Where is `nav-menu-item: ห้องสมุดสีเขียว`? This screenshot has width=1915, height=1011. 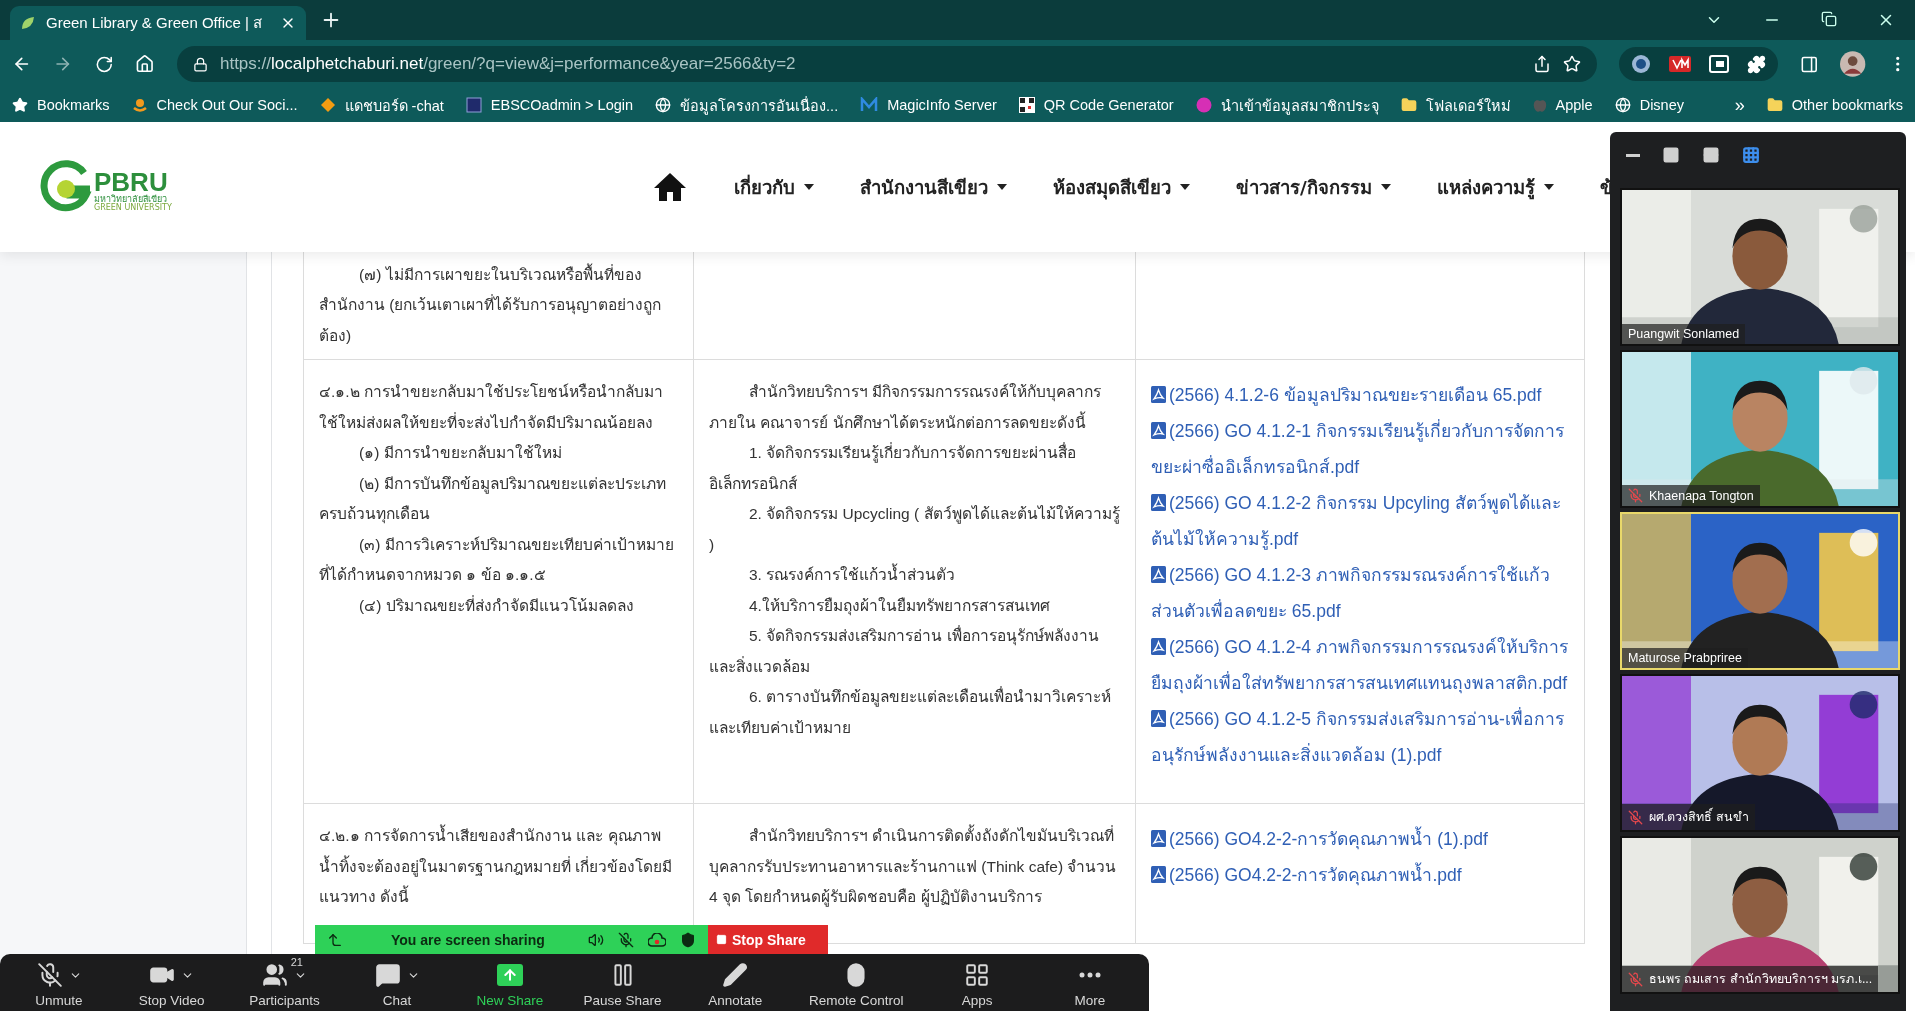
nav-menu-item: ห้องสมุดสีเขียว is located at coordinates (1121, 187).